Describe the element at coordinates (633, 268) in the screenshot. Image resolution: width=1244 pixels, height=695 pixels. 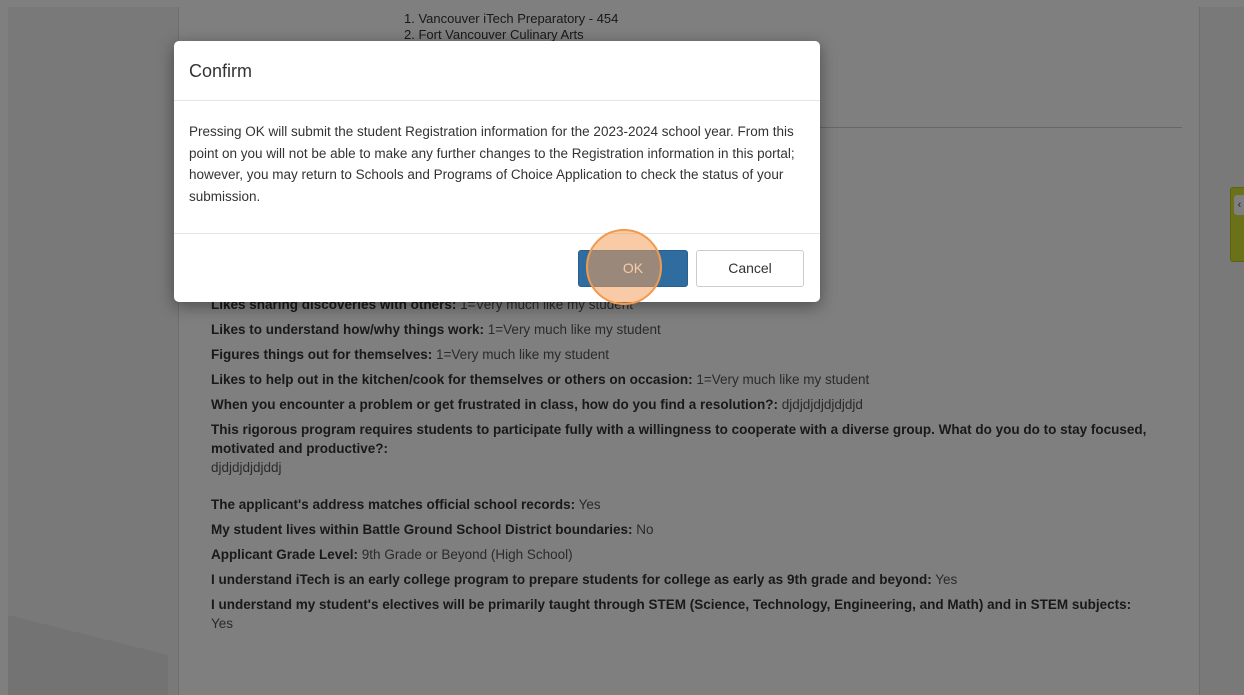
I see `ok-button: OK` at that location.